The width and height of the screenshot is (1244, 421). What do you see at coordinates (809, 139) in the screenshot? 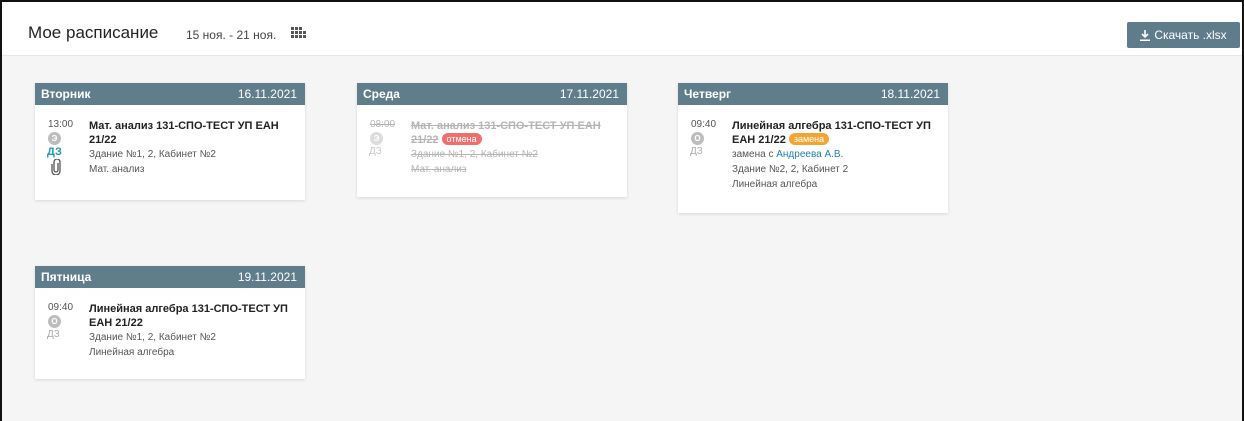
I see `replacement-badge: замена` at bounding box center [809, 139].